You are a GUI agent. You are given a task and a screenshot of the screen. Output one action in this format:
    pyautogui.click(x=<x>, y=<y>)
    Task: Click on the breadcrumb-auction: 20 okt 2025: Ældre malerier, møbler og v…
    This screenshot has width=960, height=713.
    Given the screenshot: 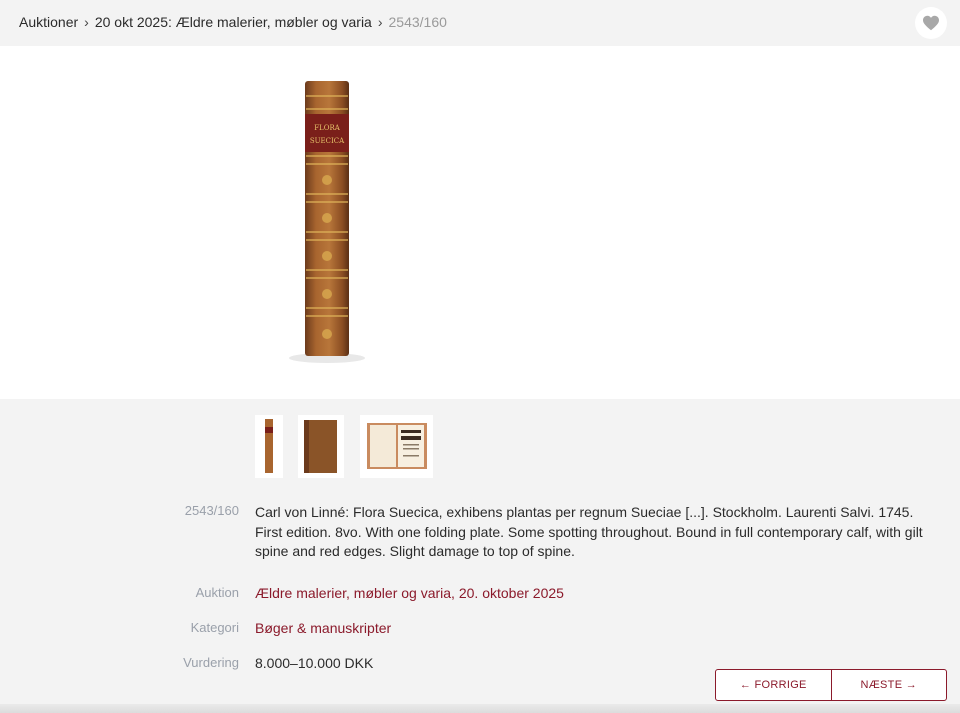 What is the action you would take?
    pyautogui.click(x=233, y=22)
    